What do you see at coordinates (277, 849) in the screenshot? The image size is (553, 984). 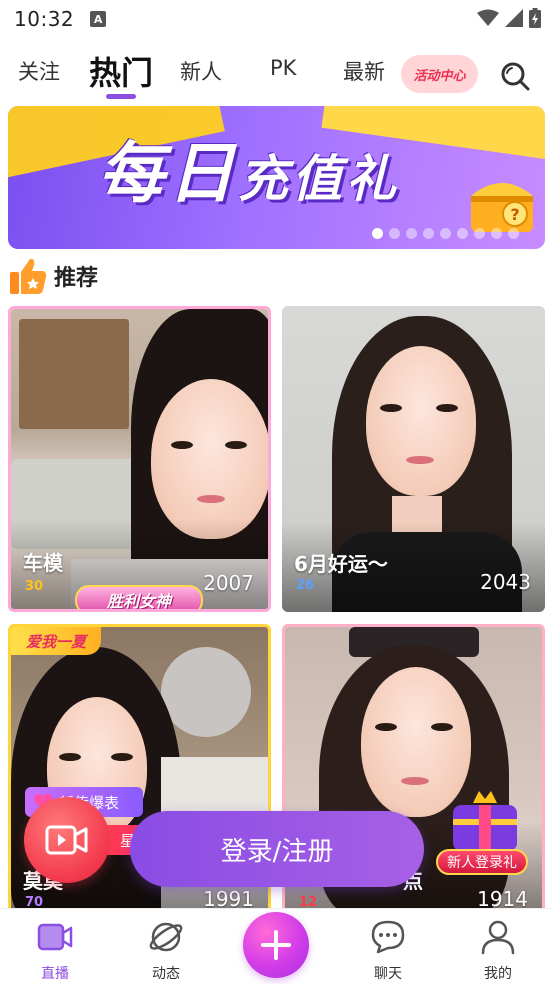 I see `login-register-button: 登录/注册` at bounding box center [277, 849].